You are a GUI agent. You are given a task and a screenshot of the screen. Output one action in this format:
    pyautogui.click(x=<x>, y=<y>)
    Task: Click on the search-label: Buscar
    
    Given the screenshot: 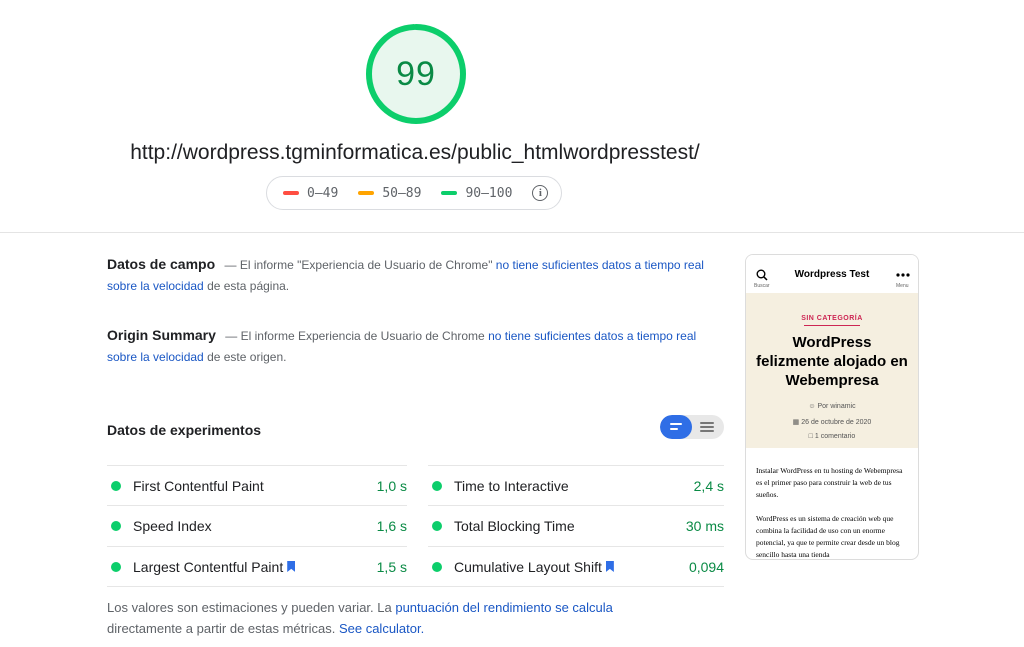 What is the action you would take?
    pyautogui.click(x=762, y=286)
    